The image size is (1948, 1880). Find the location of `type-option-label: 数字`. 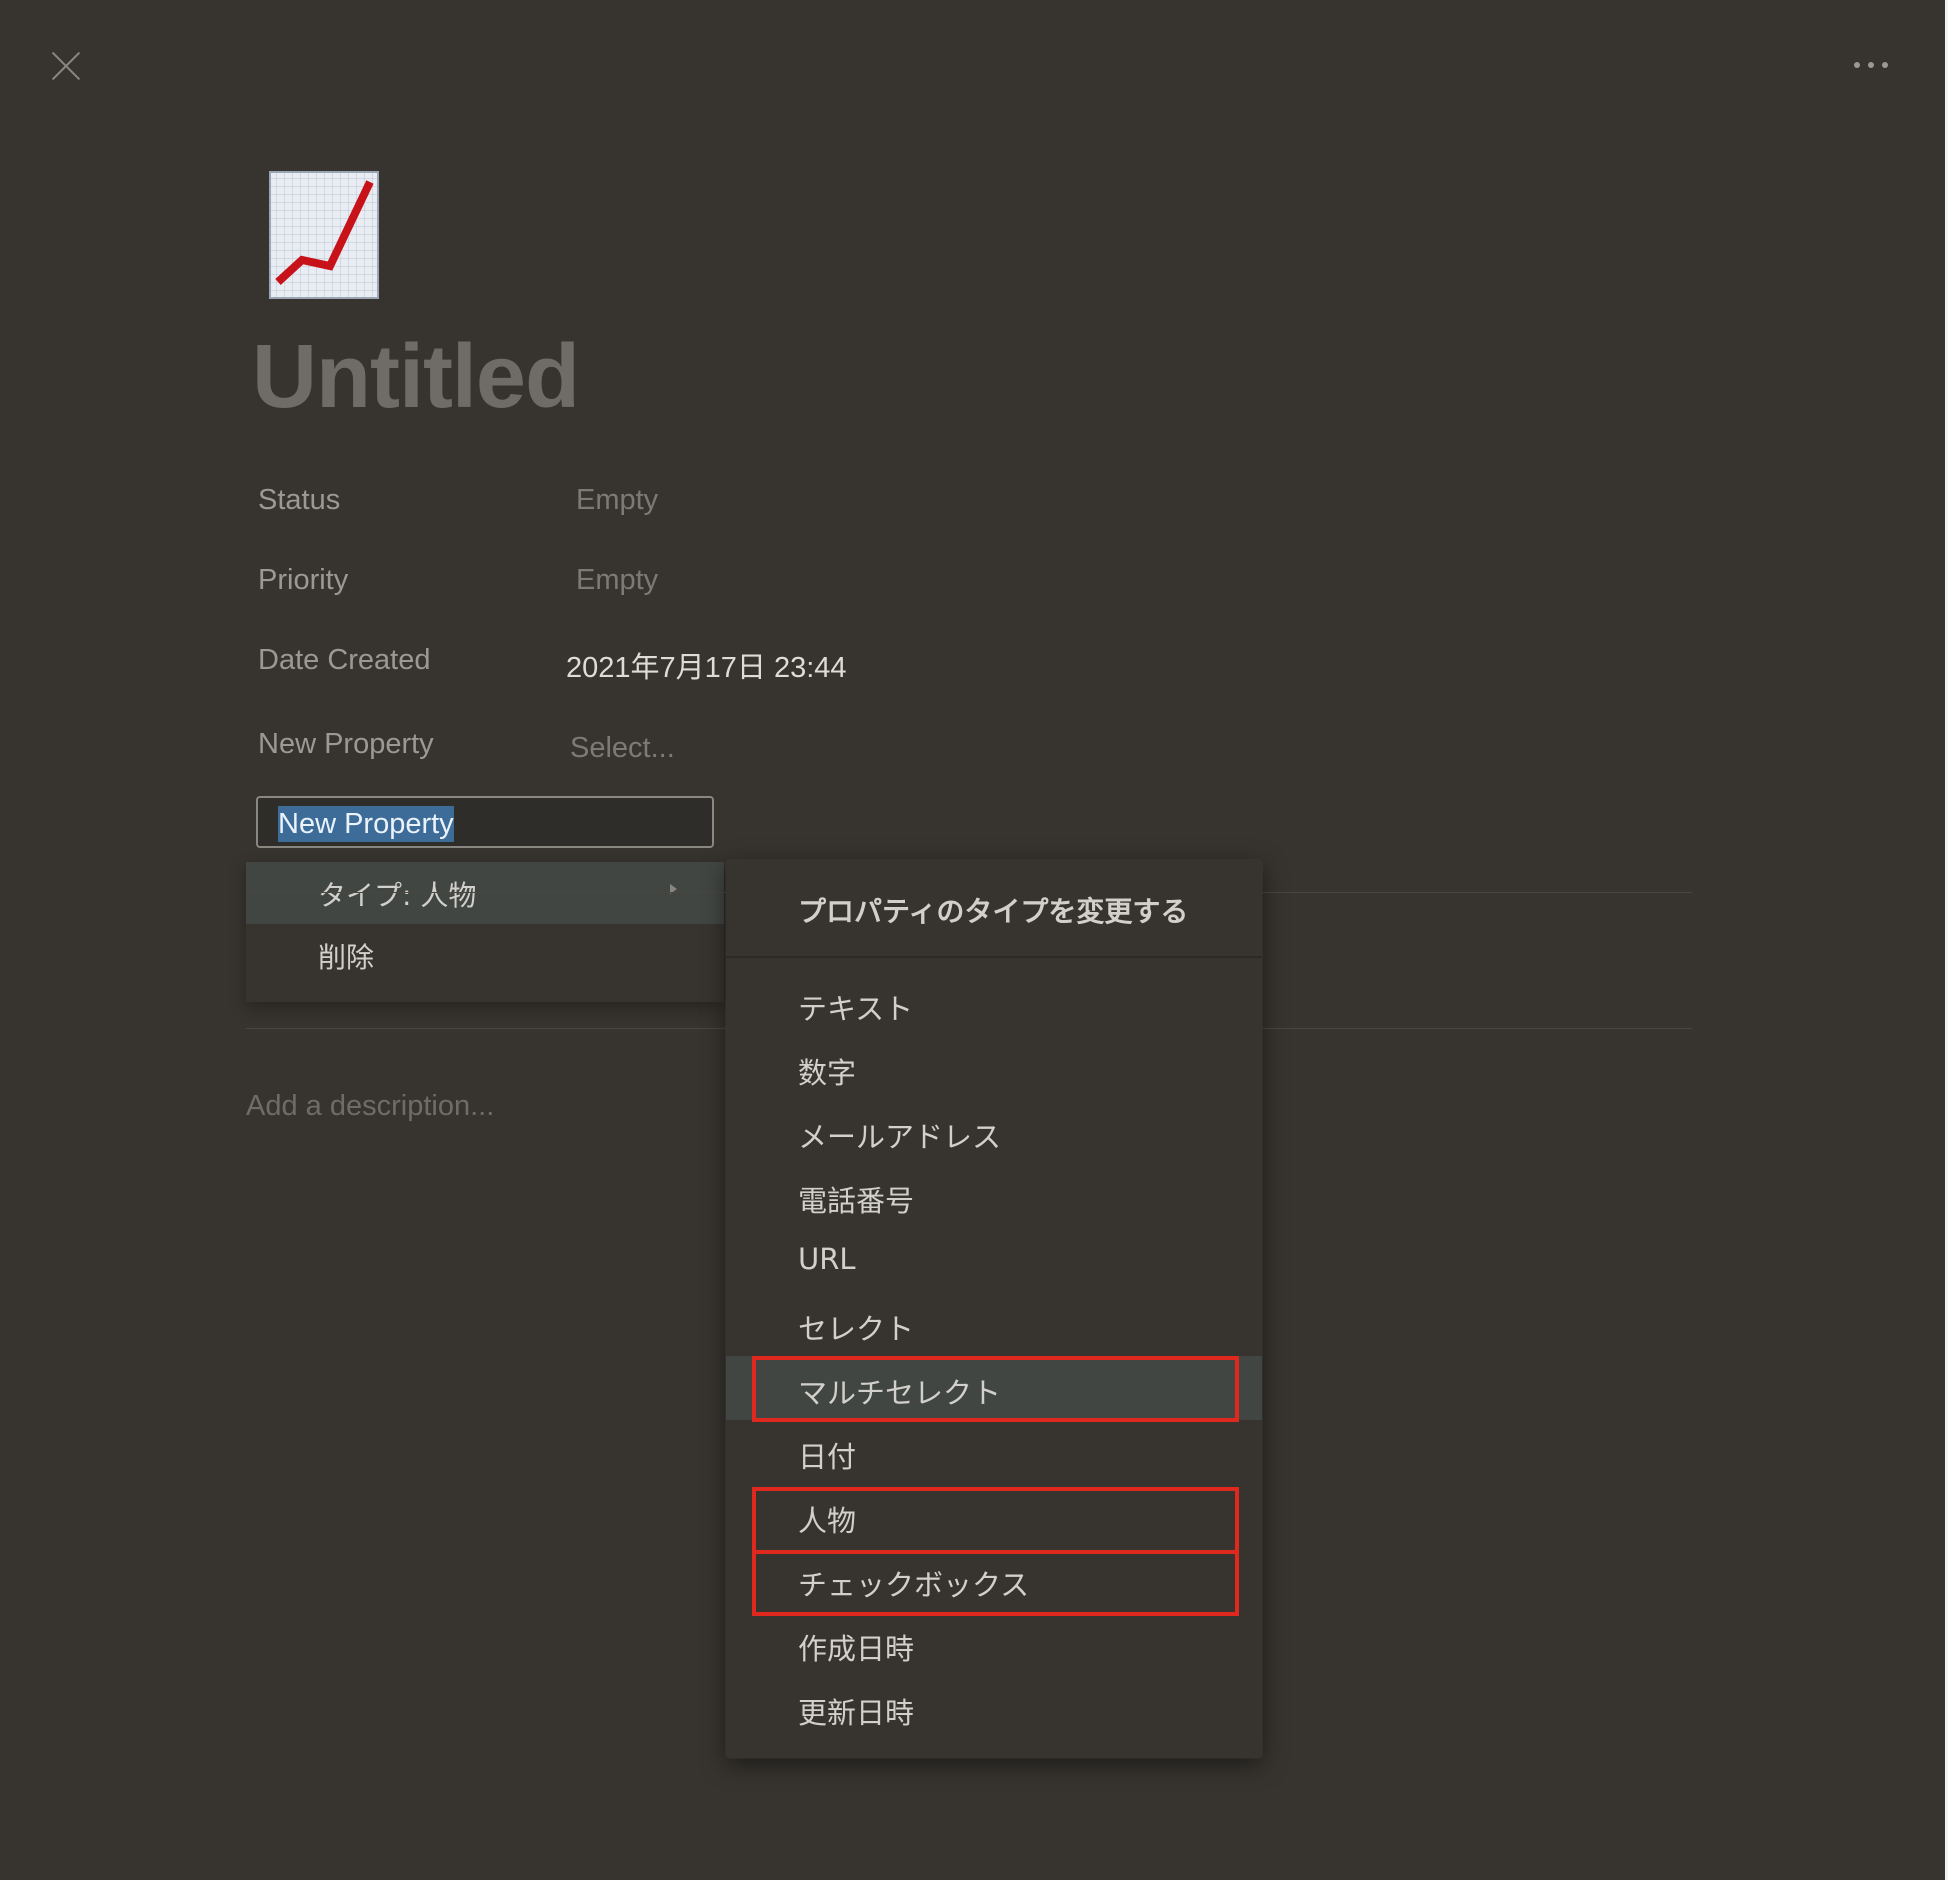

type-option-label: 数字 is located at coordinates (827, 1073).